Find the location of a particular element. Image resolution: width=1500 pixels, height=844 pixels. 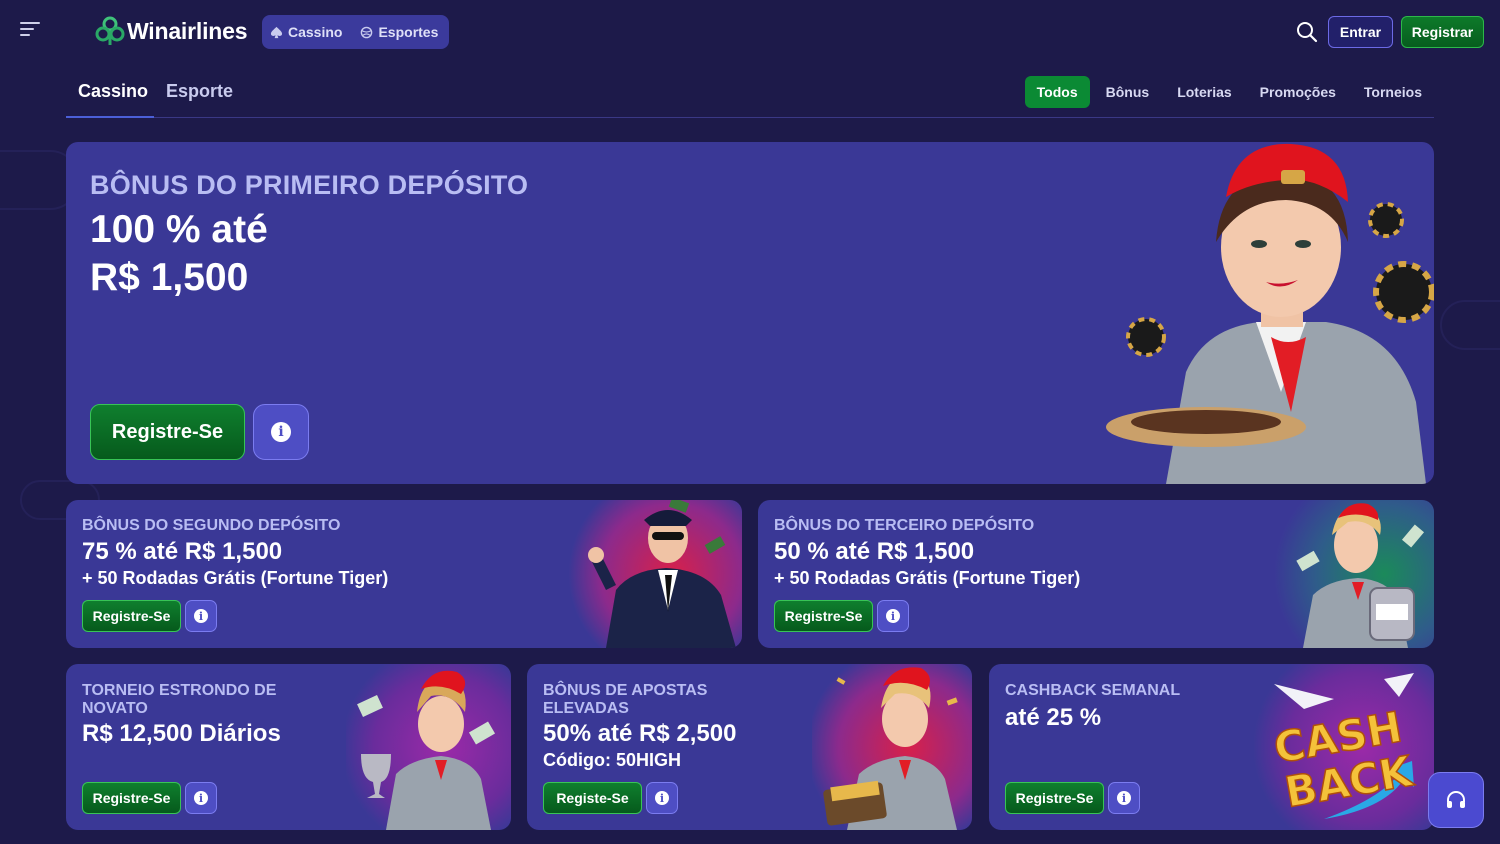

active-tab-indicator is located at coordinates (110, 117).